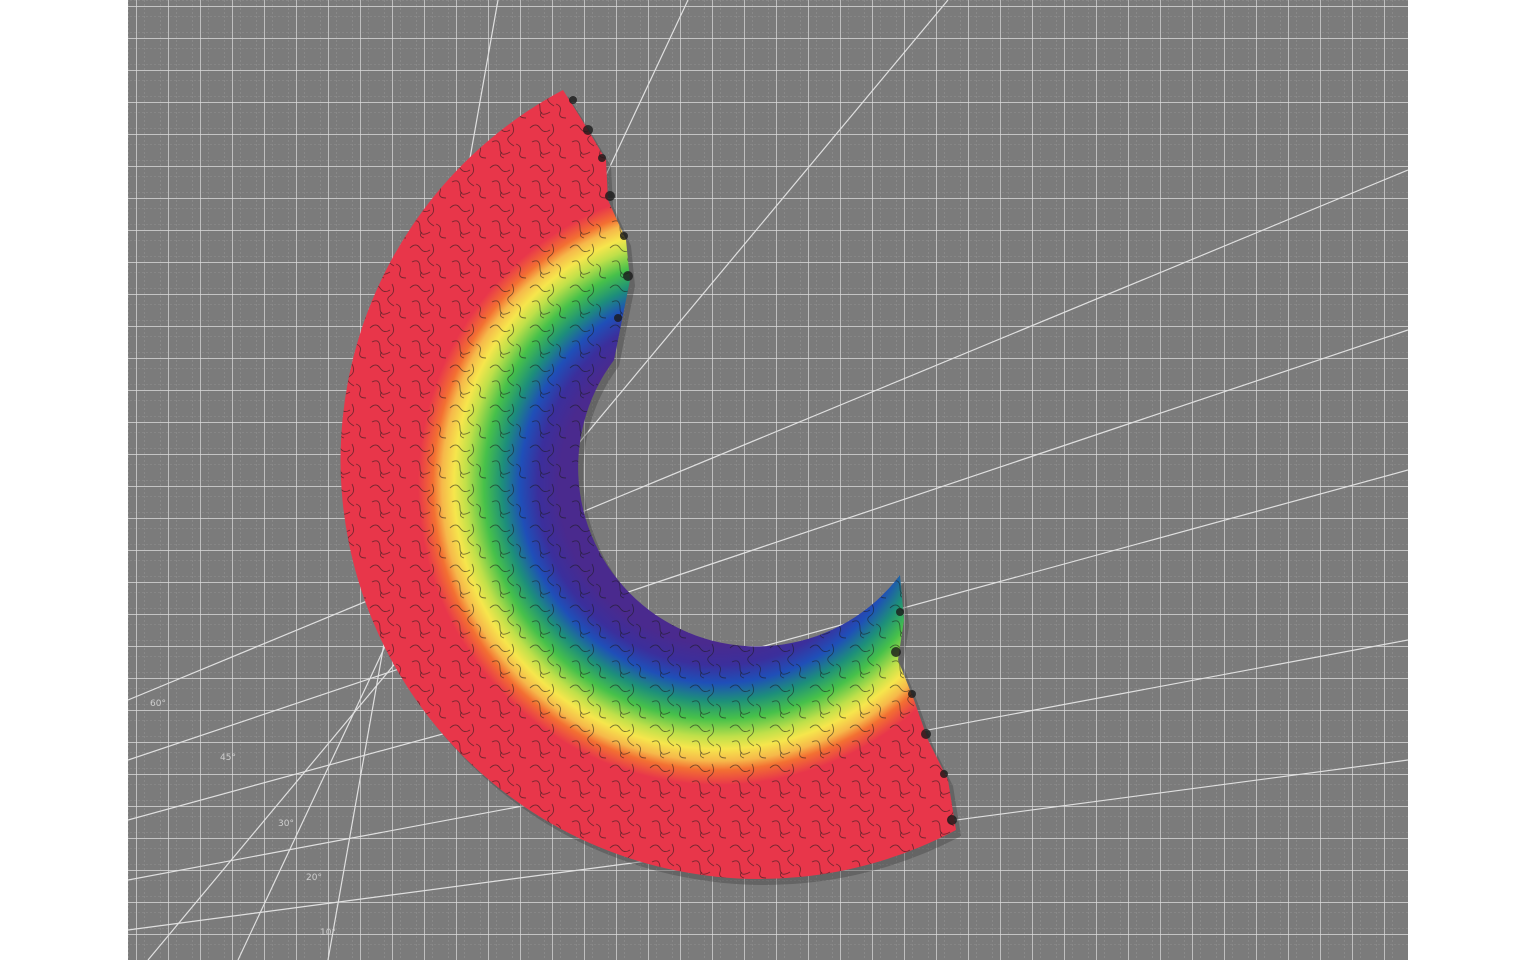  Describe the element at coordinates (228, 758) in the screenshot. I see `mat-label-45: 45°` at that location.